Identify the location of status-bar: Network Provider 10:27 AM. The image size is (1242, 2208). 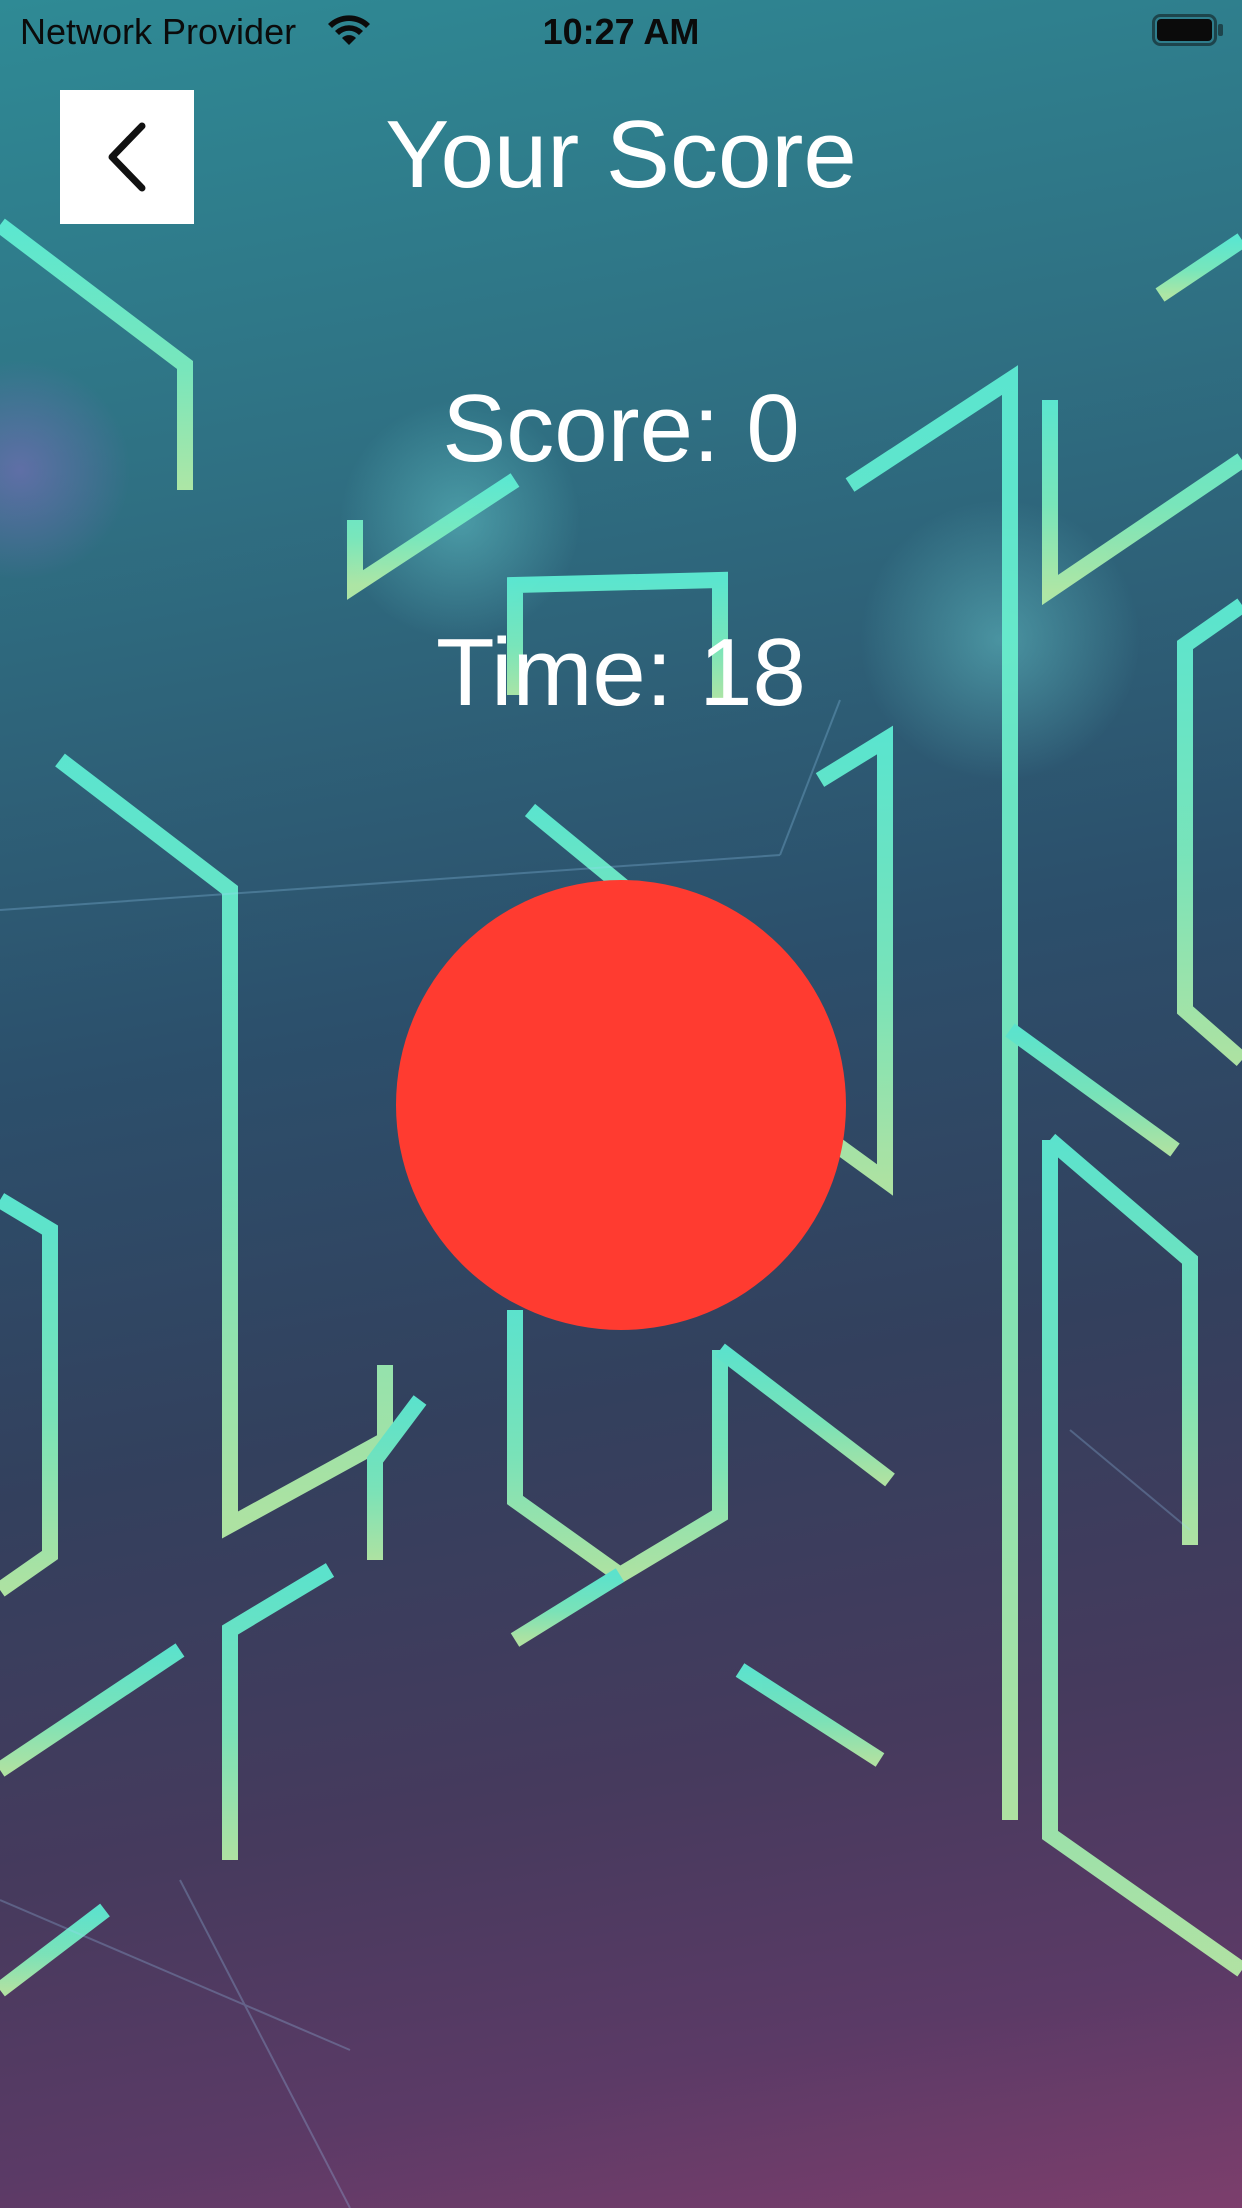
(621, 30).